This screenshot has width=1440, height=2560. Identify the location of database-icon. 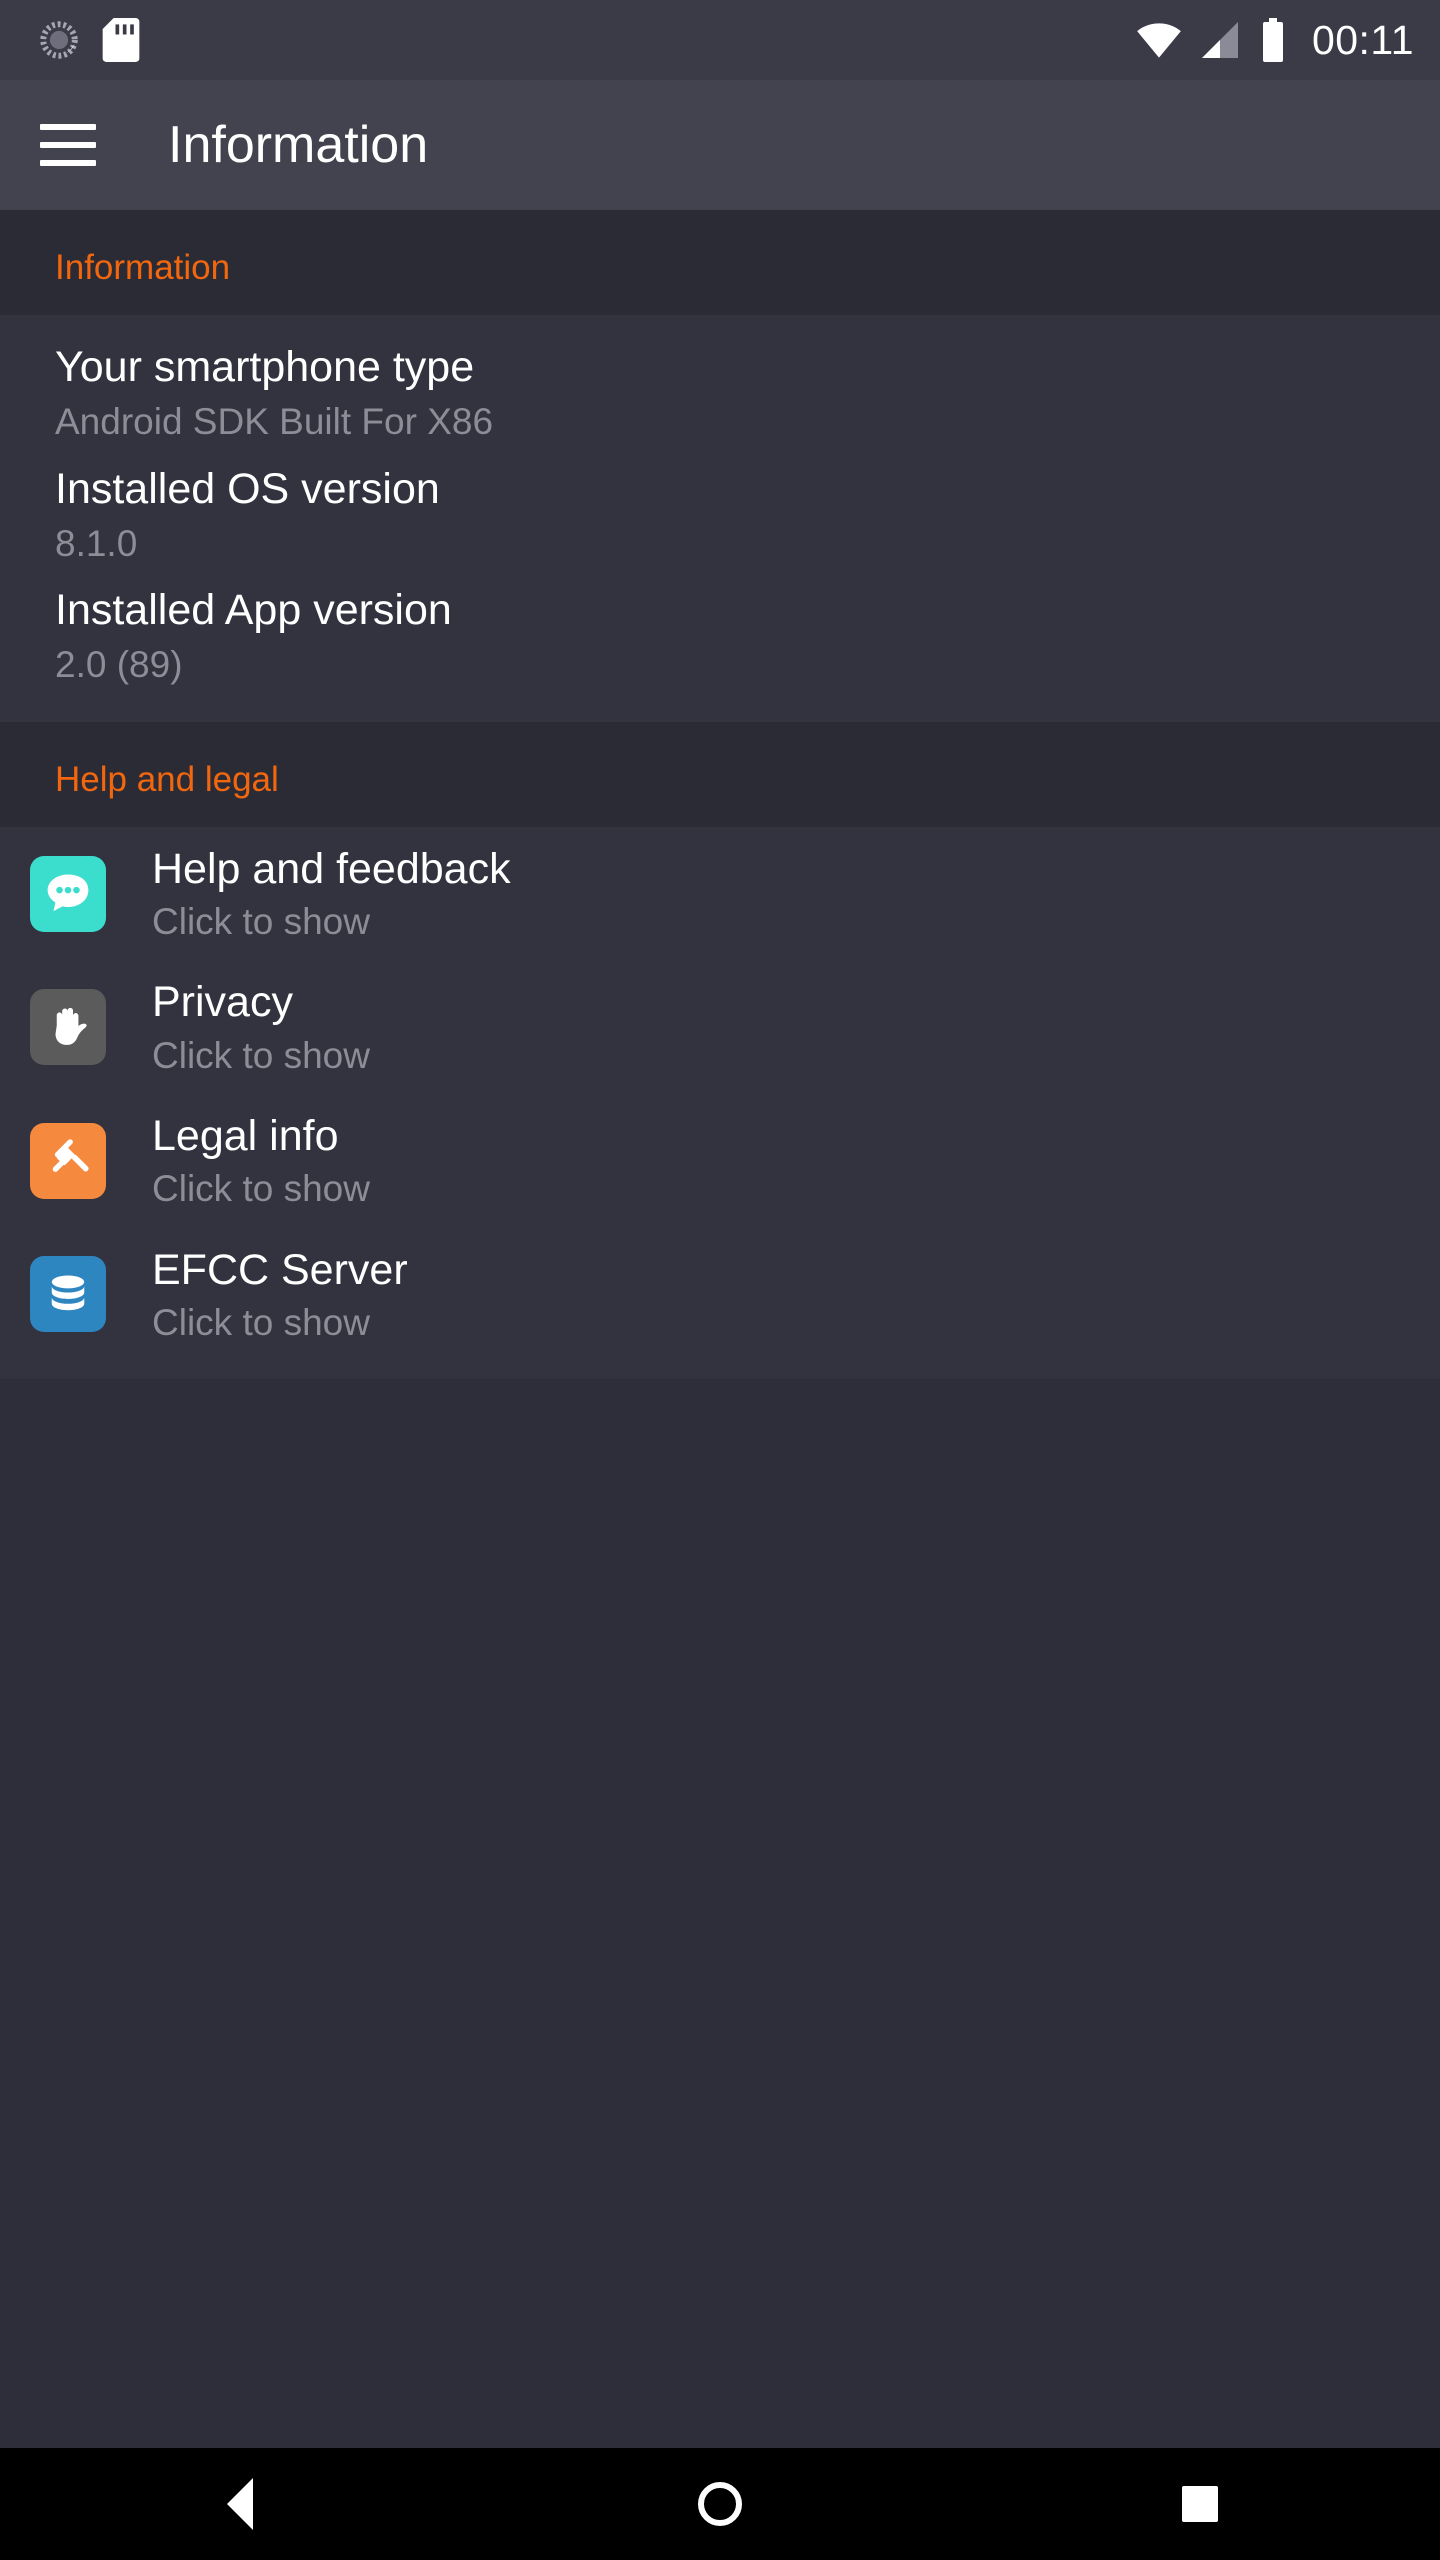
(68, 1294).